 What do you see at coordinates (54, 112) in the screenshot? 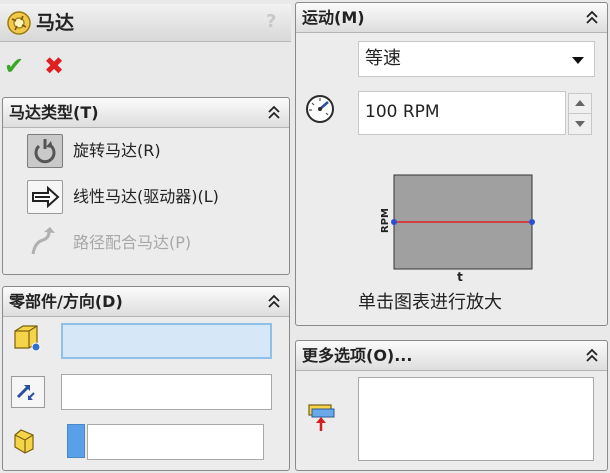
I see `motor-type-title: 马达类型(T)` at bounding box center [54, 112].